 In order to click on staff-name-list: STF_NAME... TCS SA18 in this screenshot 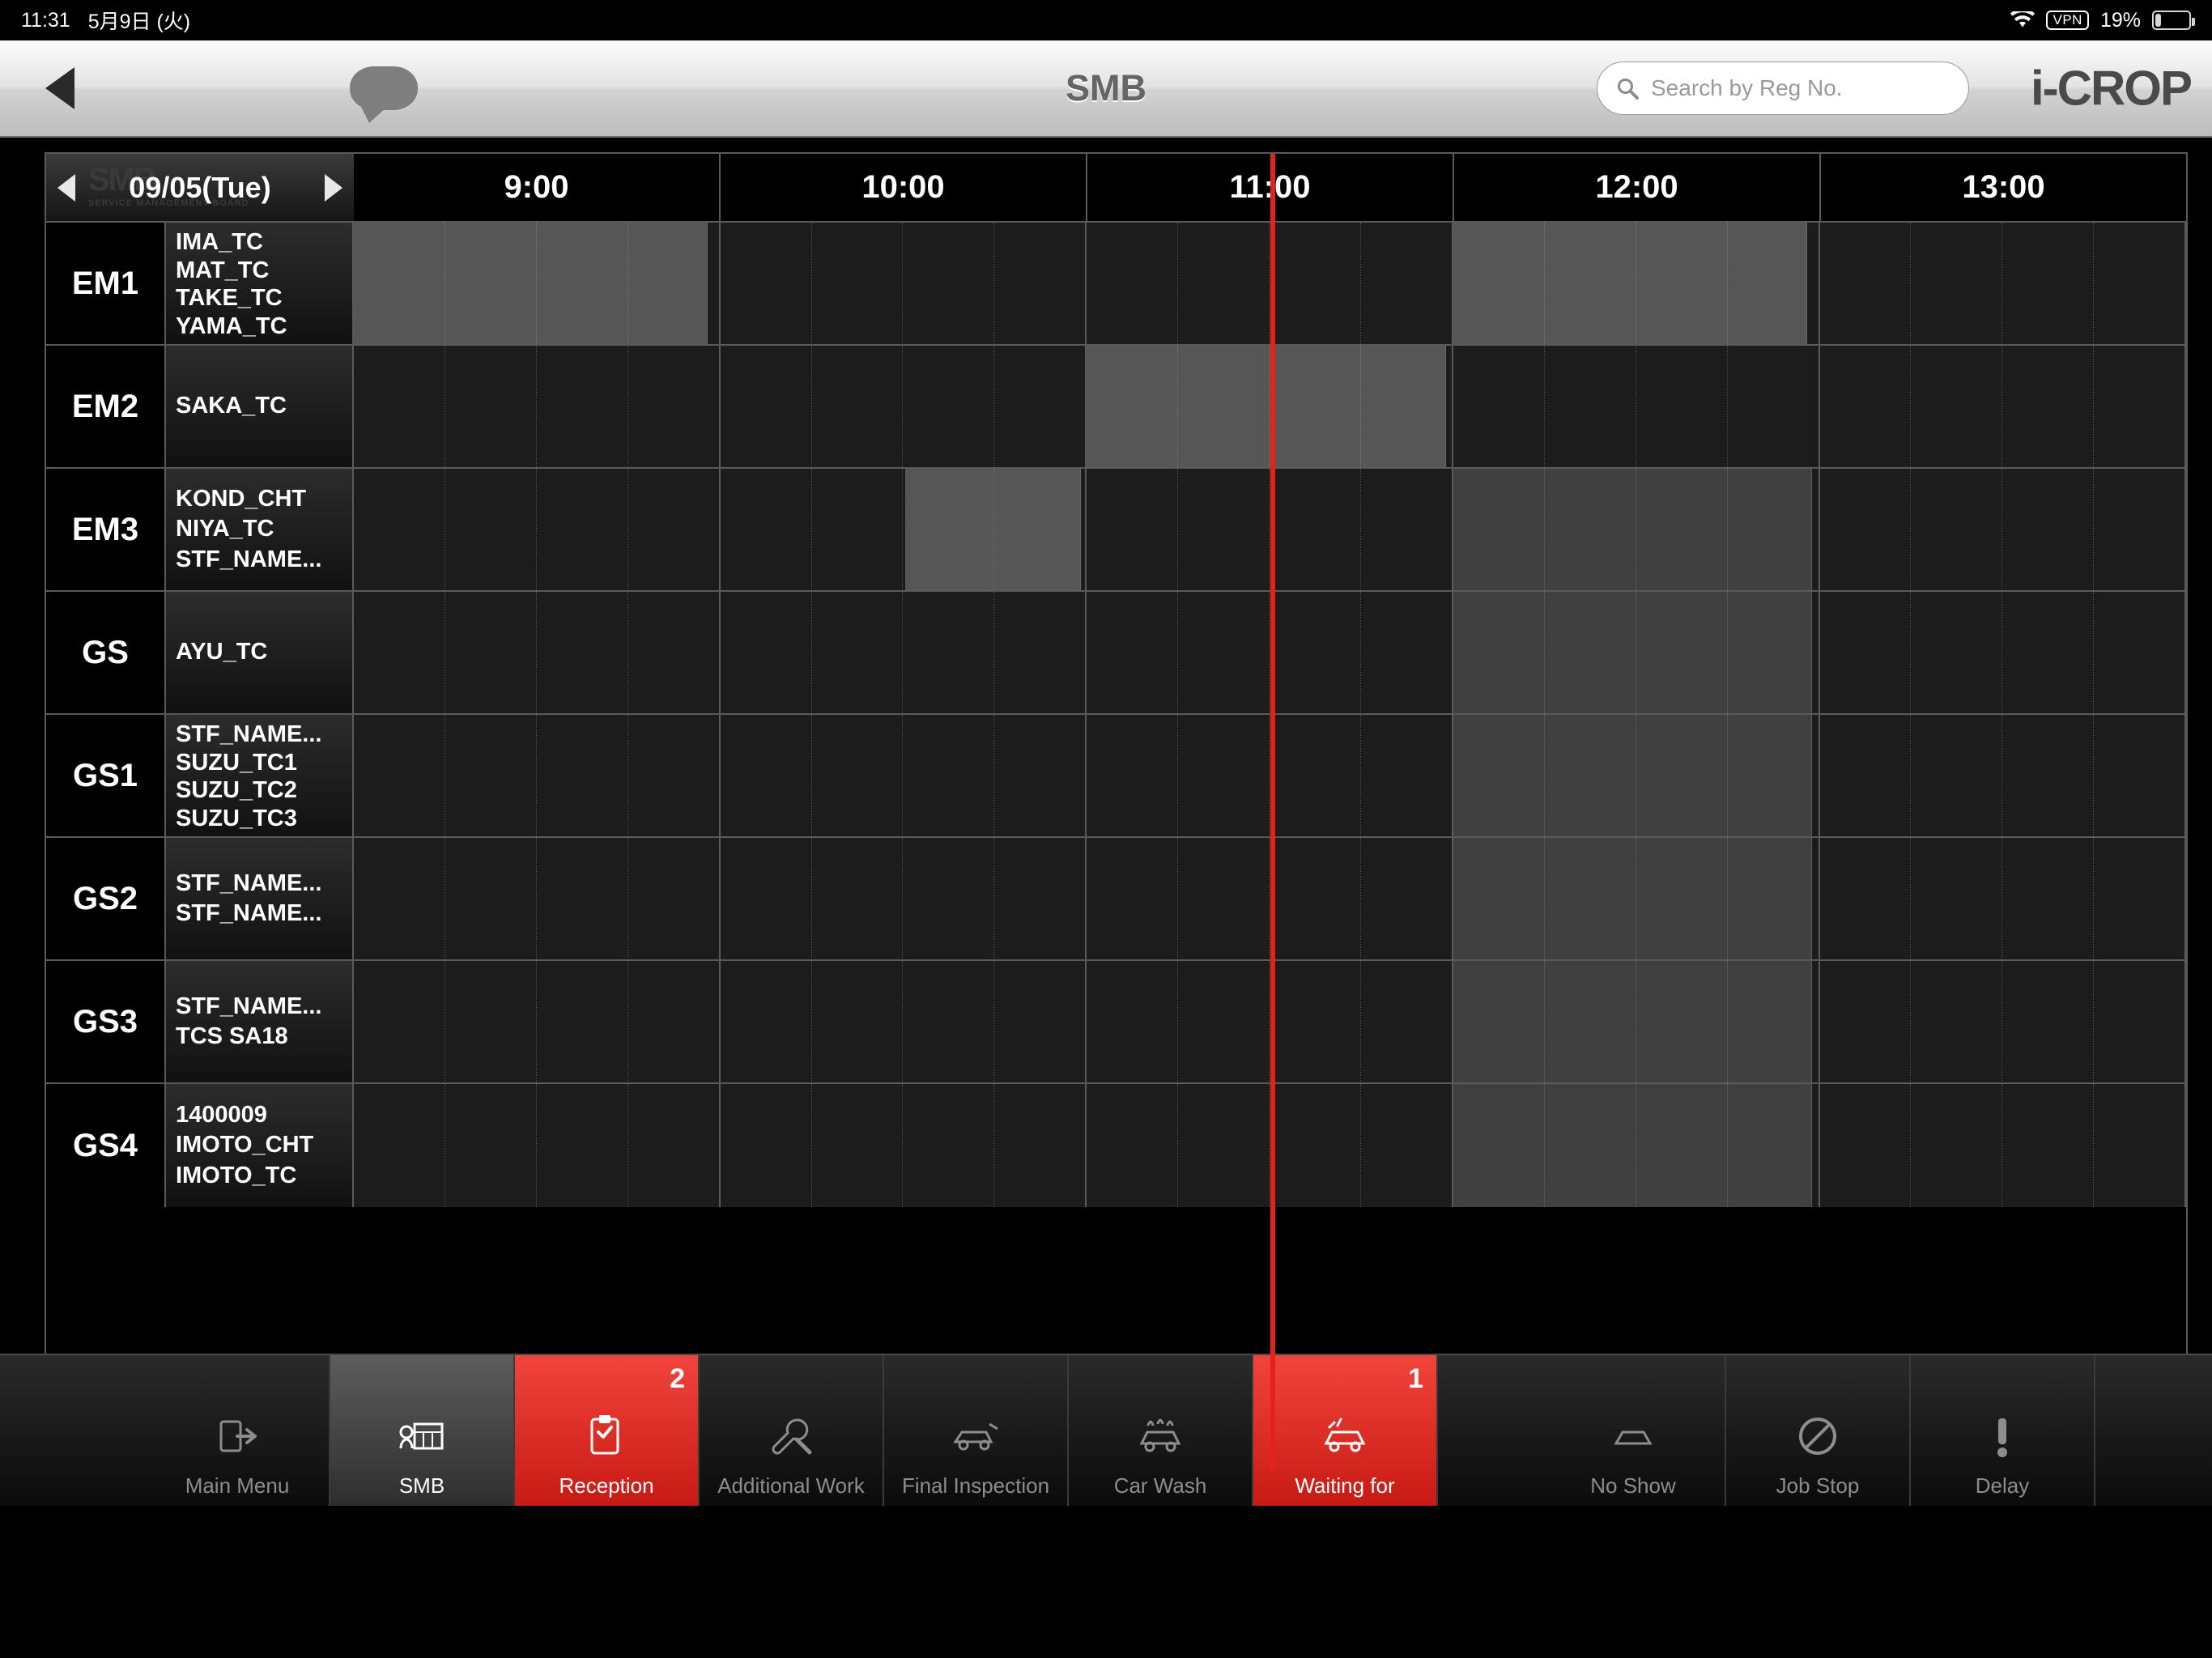, I will do `click(260, 1021)`.